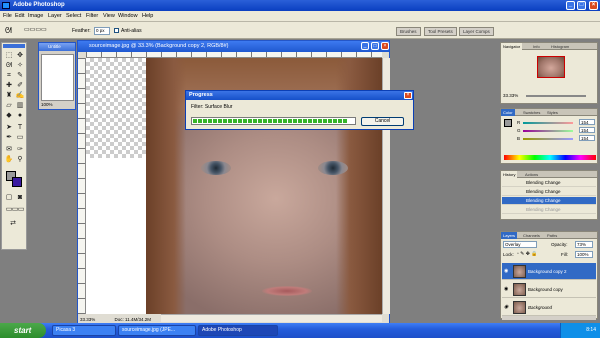 This screenshot has width=600, height=338. What do you see at coordinates (9, 55) in the screenshot?
I see `marquee-tool-icon: ⬚` at bounding box center [9, 55].